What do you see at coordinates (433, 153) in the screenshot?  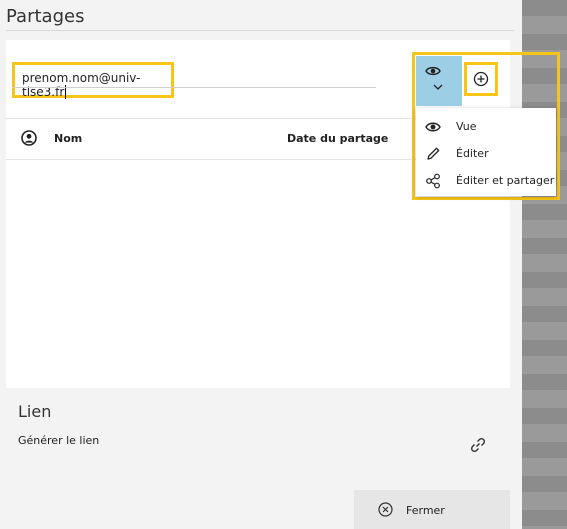 I see `pencil-icon` at bounding box center [433, 153].